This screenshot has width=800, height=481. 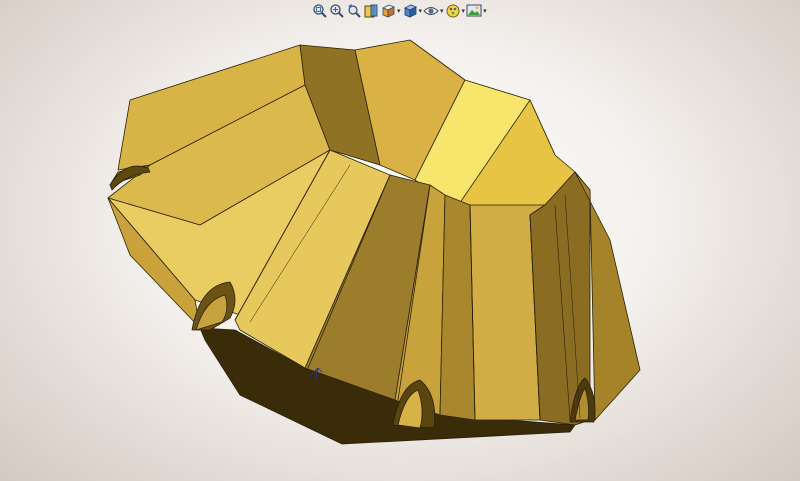 I want to click on view-orientation-icon, so click(x=388, y=11).